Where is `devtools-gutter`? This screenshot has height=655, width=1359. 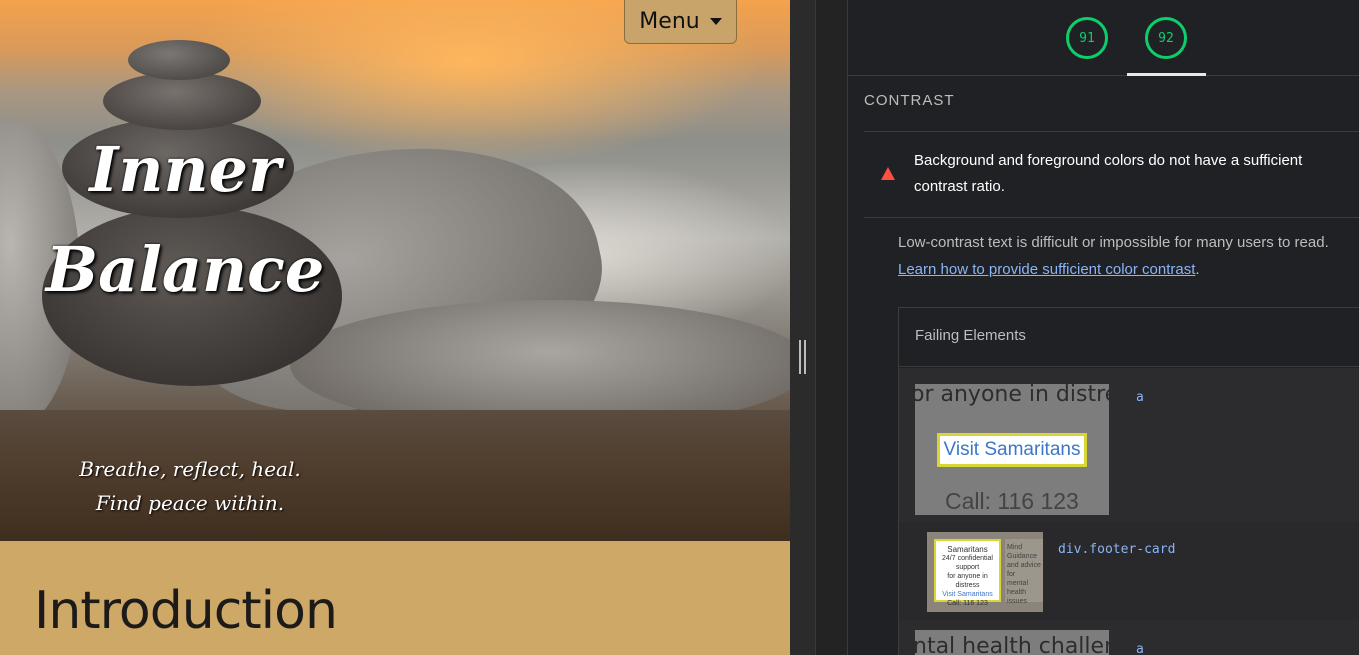
devtools-gutter is located at coordinates (832, 327).